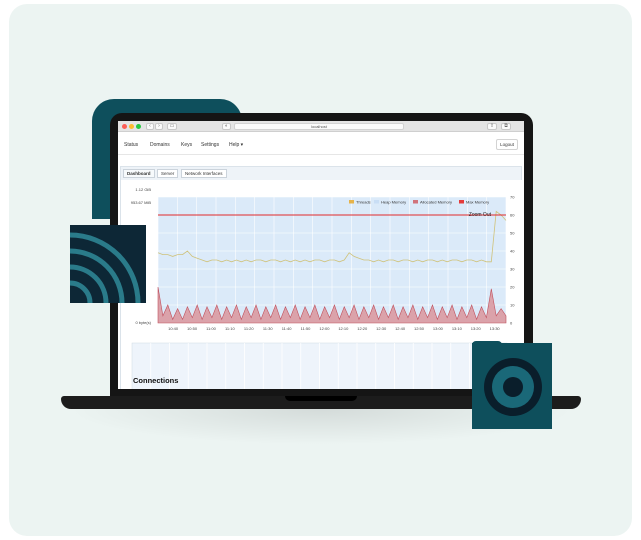 This screenshot has width=641, height=540. Describe the element at coordinates (492, 126) in the screenshot. I see `share-icon: ⇧` at that location.